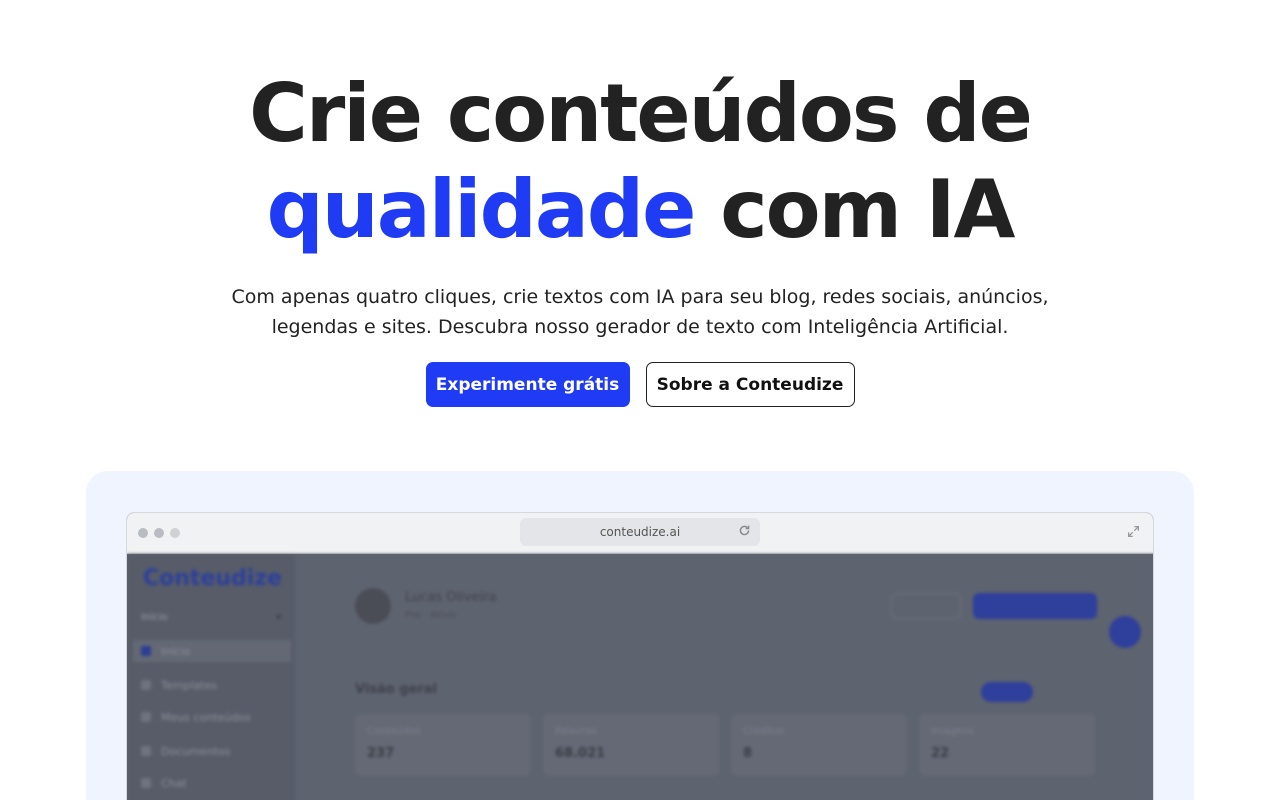 Image resolution: width=1280 pixels, height=800 pixels. I want to click on stat-label: Imagens, so click(952, 731).